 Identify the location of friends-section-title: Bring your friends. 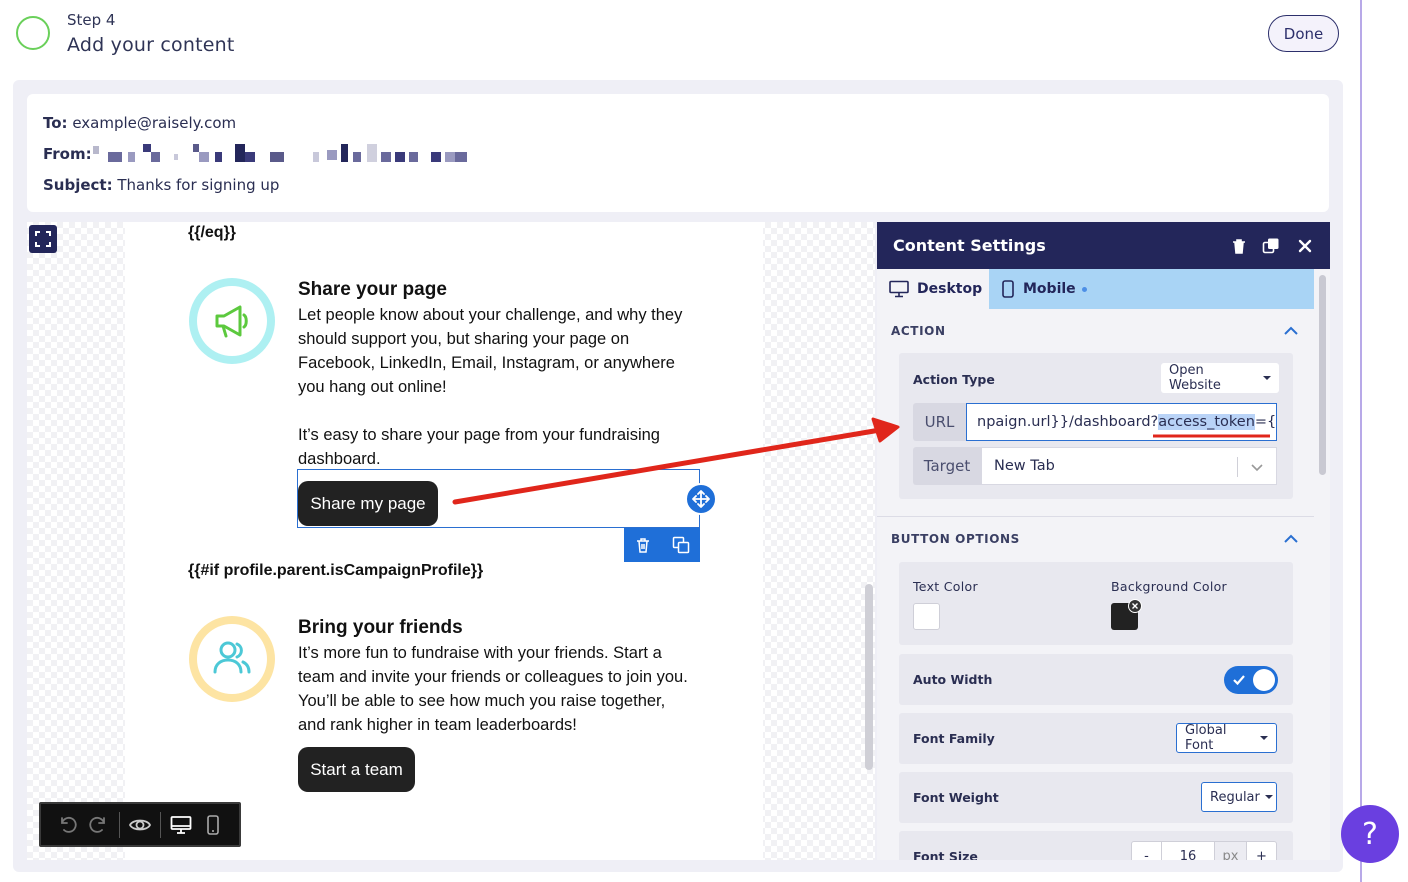
(380, 628).